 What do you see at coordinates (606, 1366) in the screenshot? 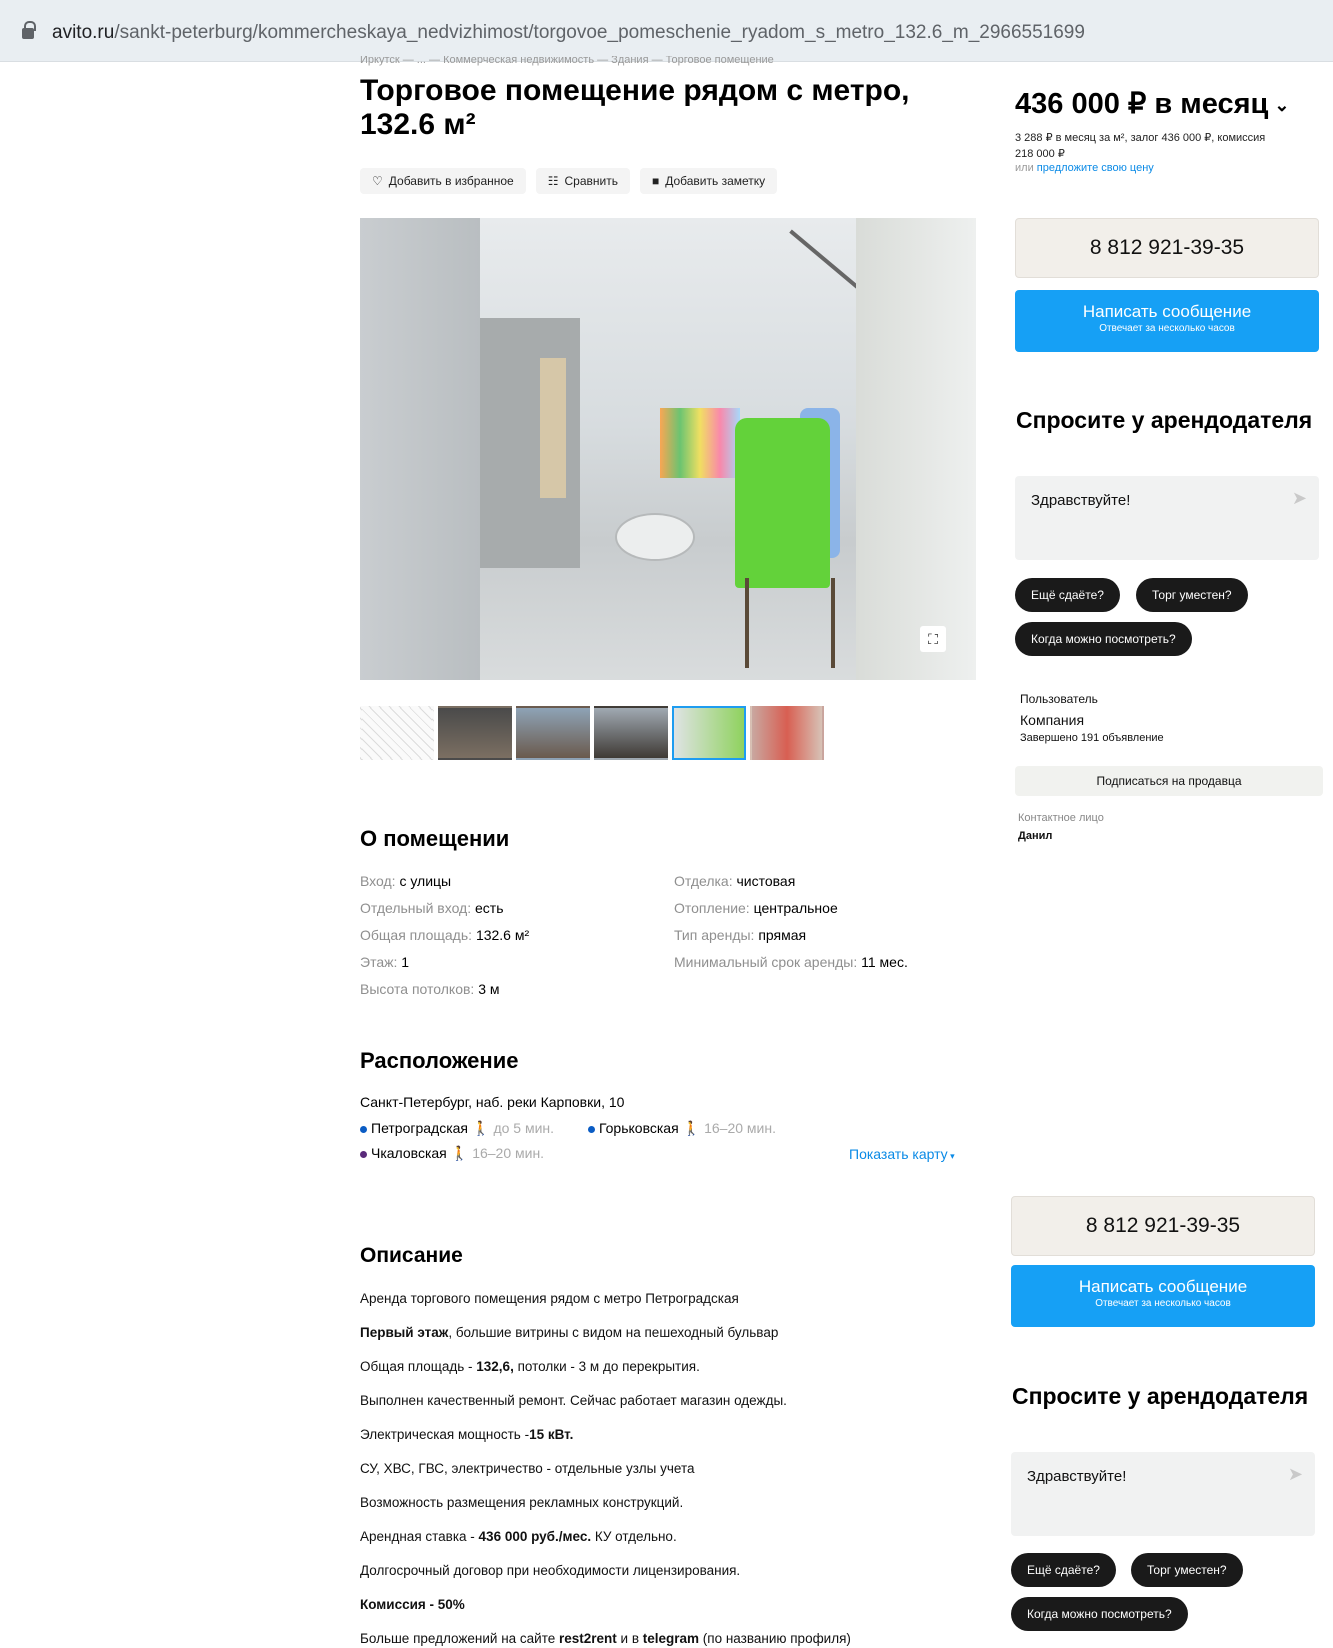
I see `text: потолки - 3 м до перекрытия.` at bounding box center [606, 1366].